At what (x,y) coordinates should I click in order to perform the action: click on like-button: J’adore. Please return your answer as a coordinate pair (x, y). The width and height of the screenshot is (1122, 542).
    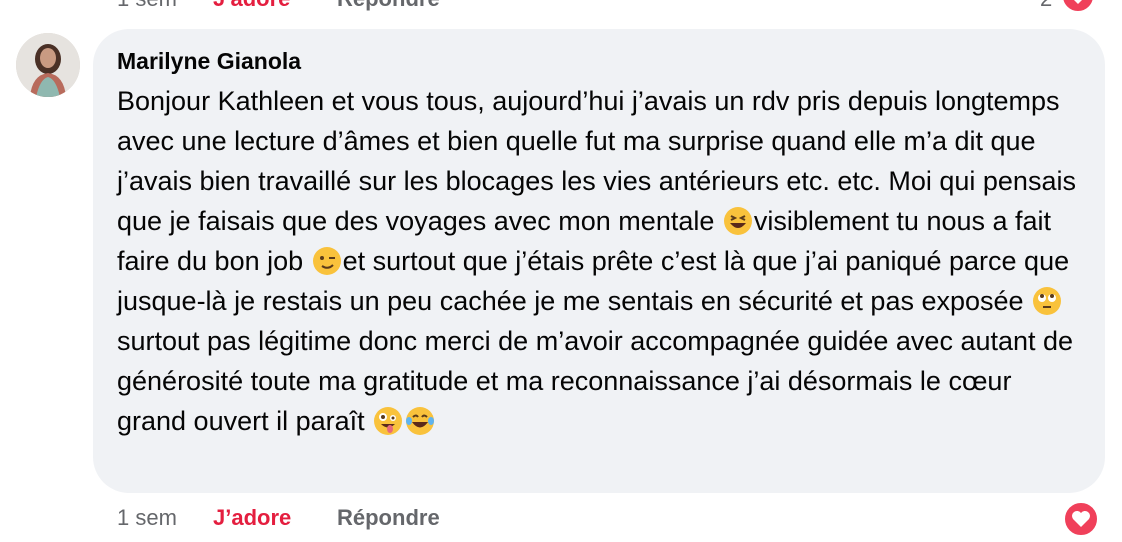
    Looking at the image, I should click on (275, 518).